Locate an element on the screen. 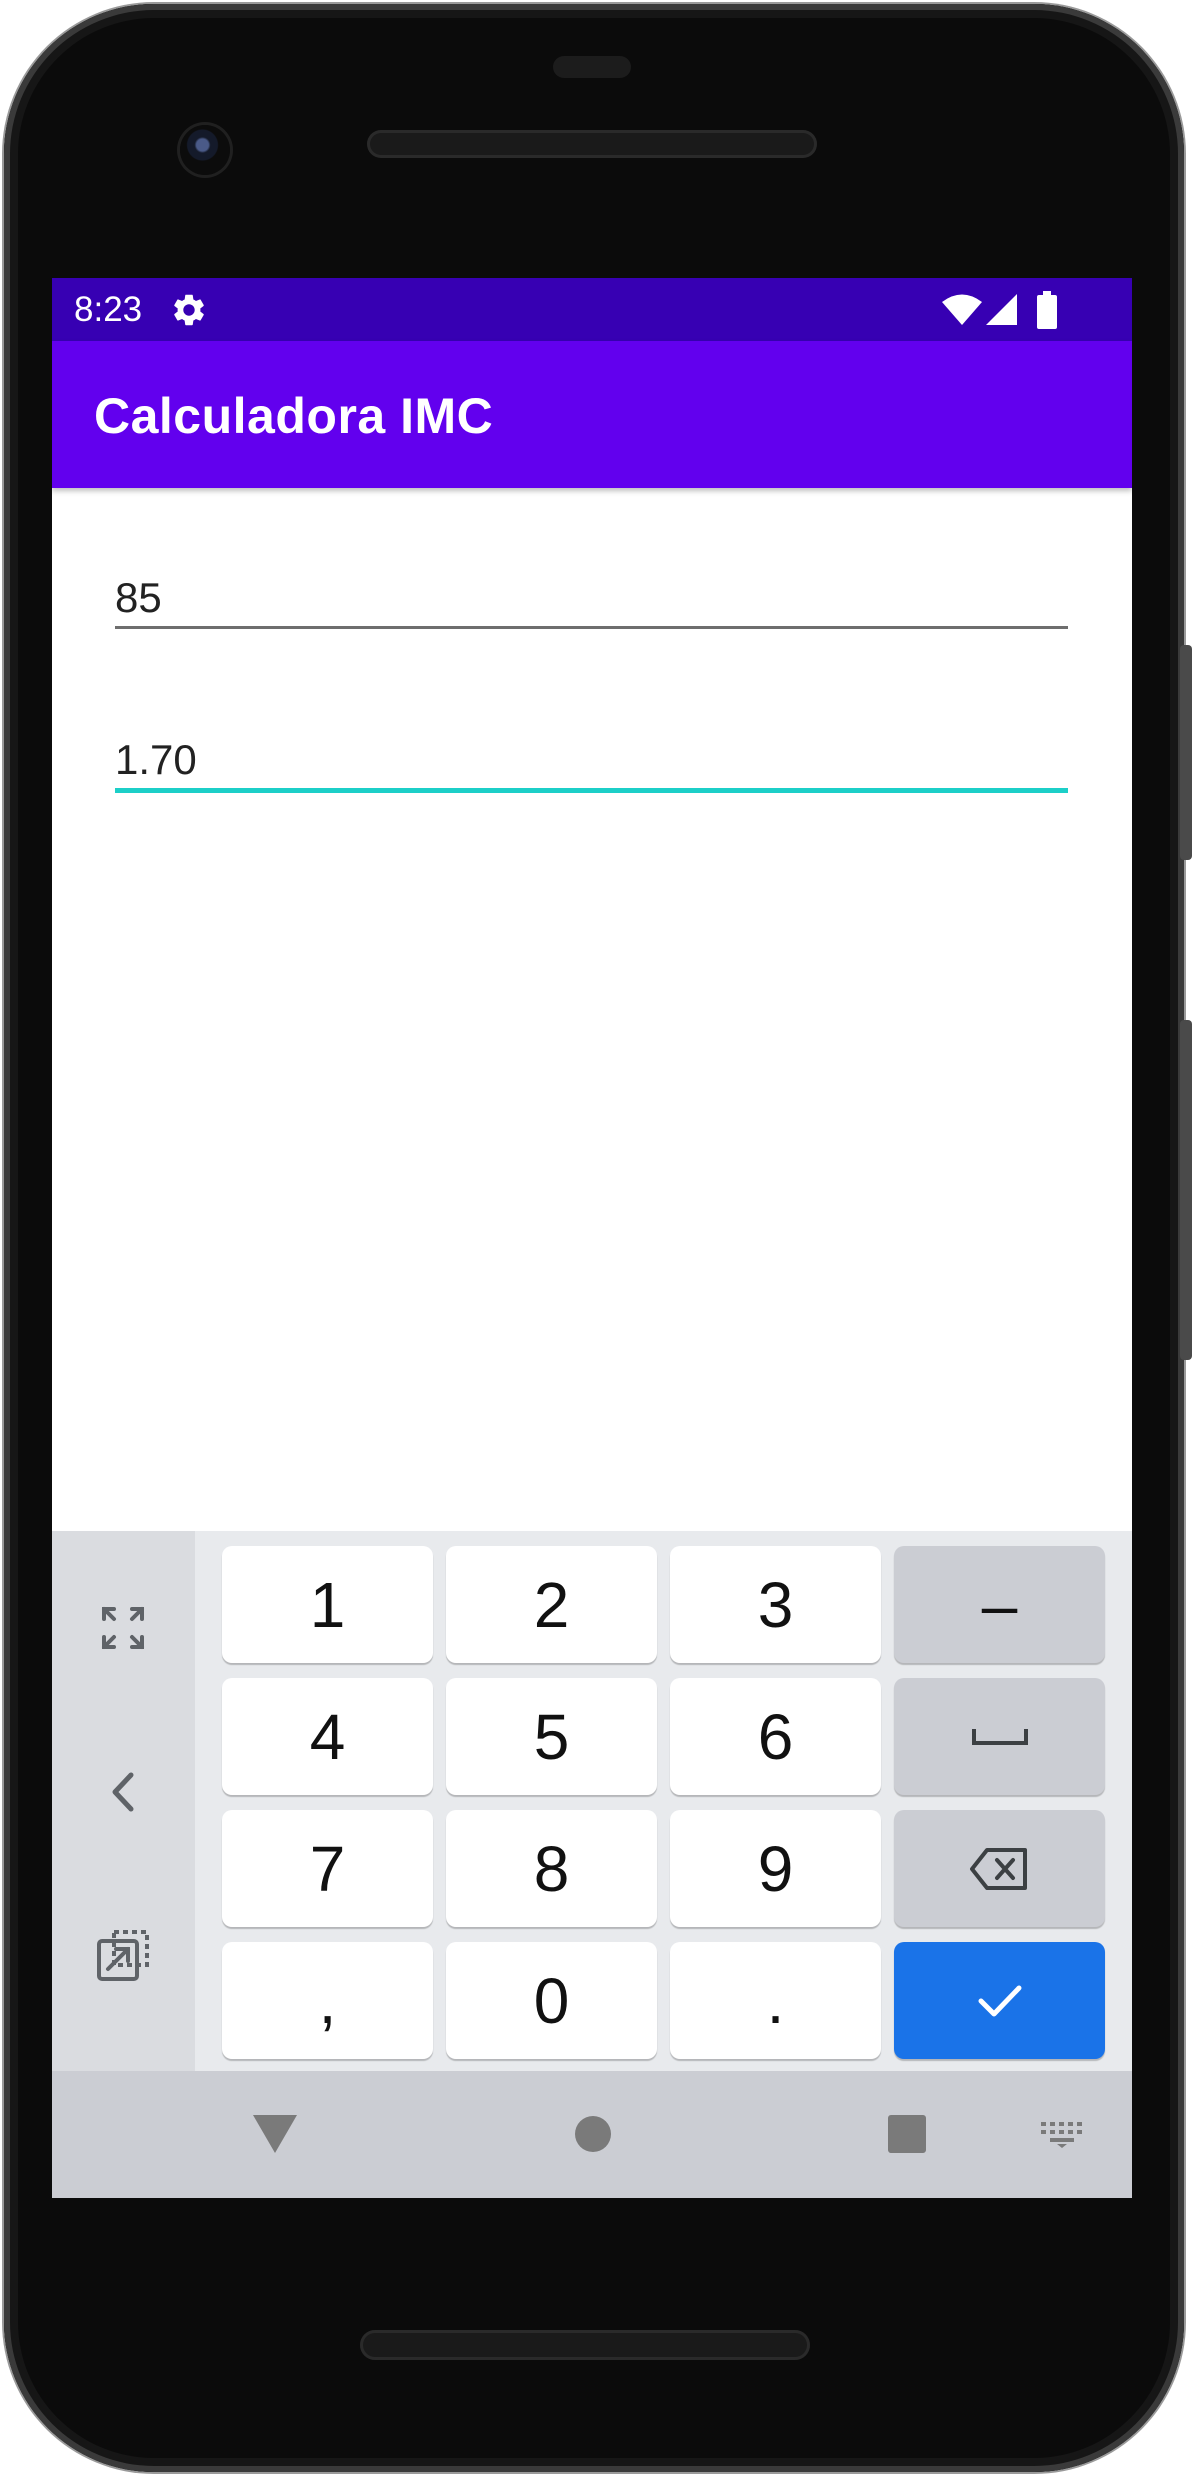  checkmark-icon is located at coordinates (999, 2000).